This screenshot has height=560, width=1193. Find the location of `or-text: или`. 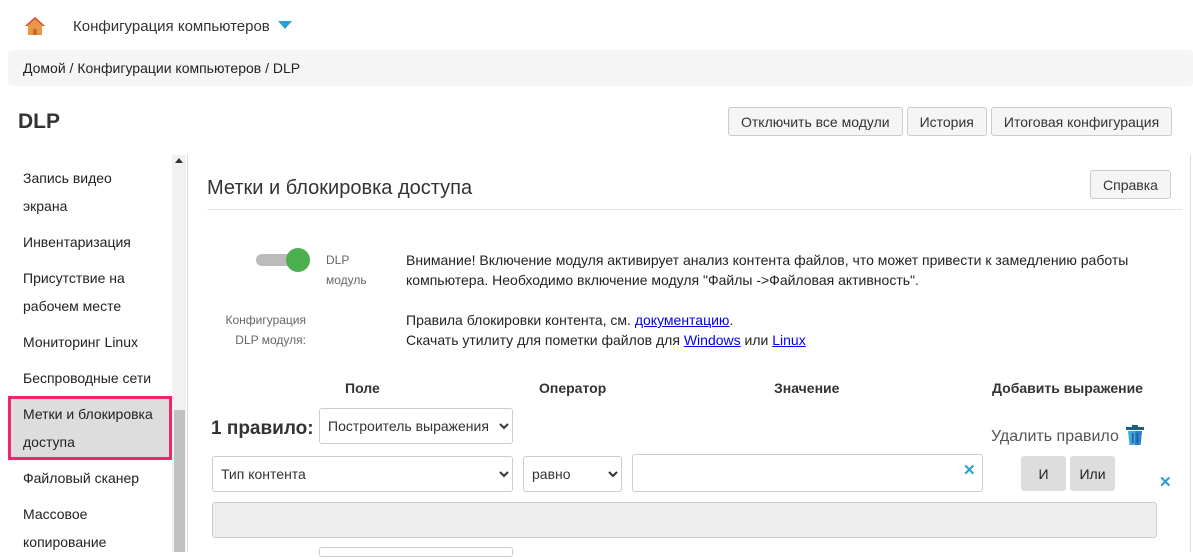

or-text: или is located at coordinates (756, 340).